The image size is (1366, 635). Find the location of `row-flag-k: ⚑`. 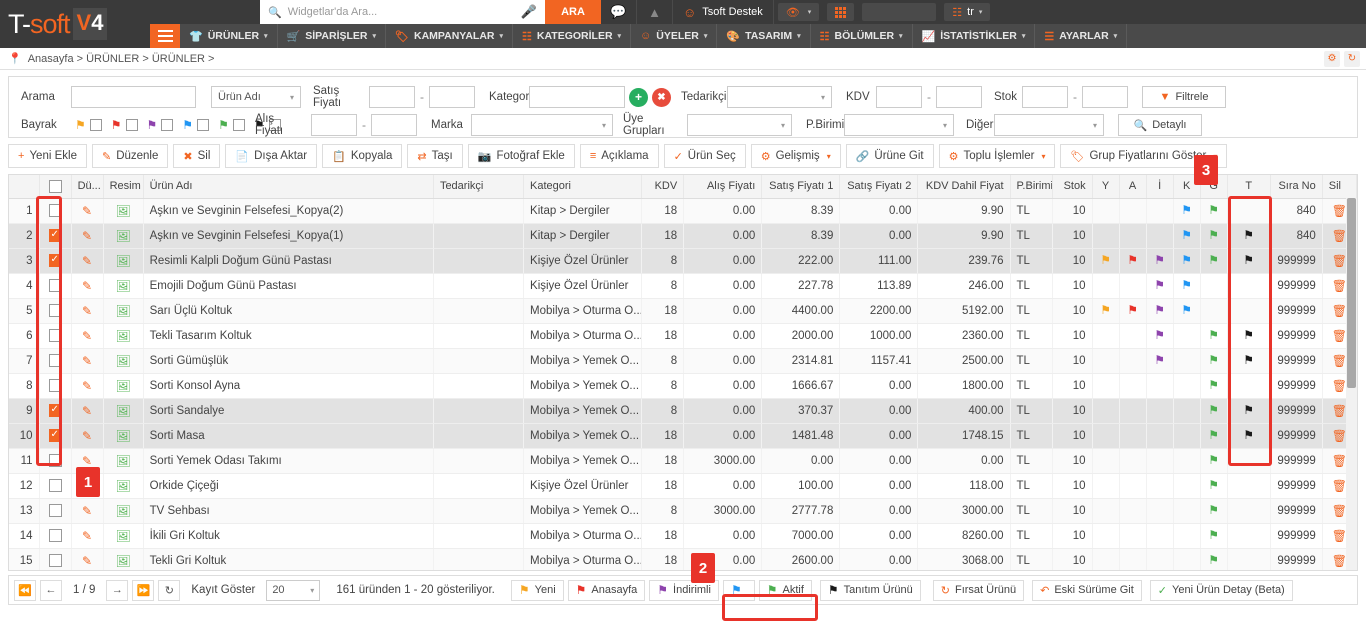

row-flag-k: ⚑ is located at coordinates (1187, 211).